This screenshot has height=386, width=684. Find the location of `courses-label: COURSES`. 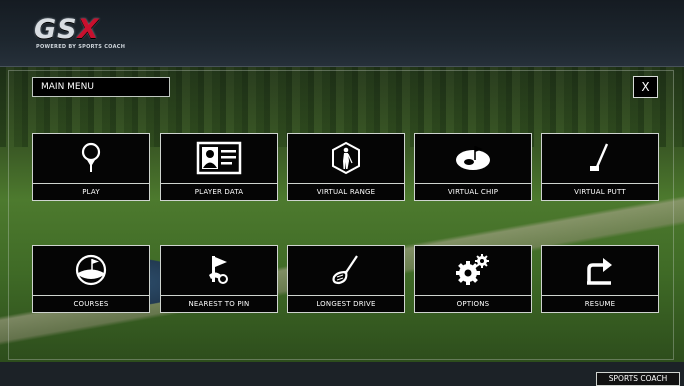

courses-label: COURSES is located at coordinates (91, 303).